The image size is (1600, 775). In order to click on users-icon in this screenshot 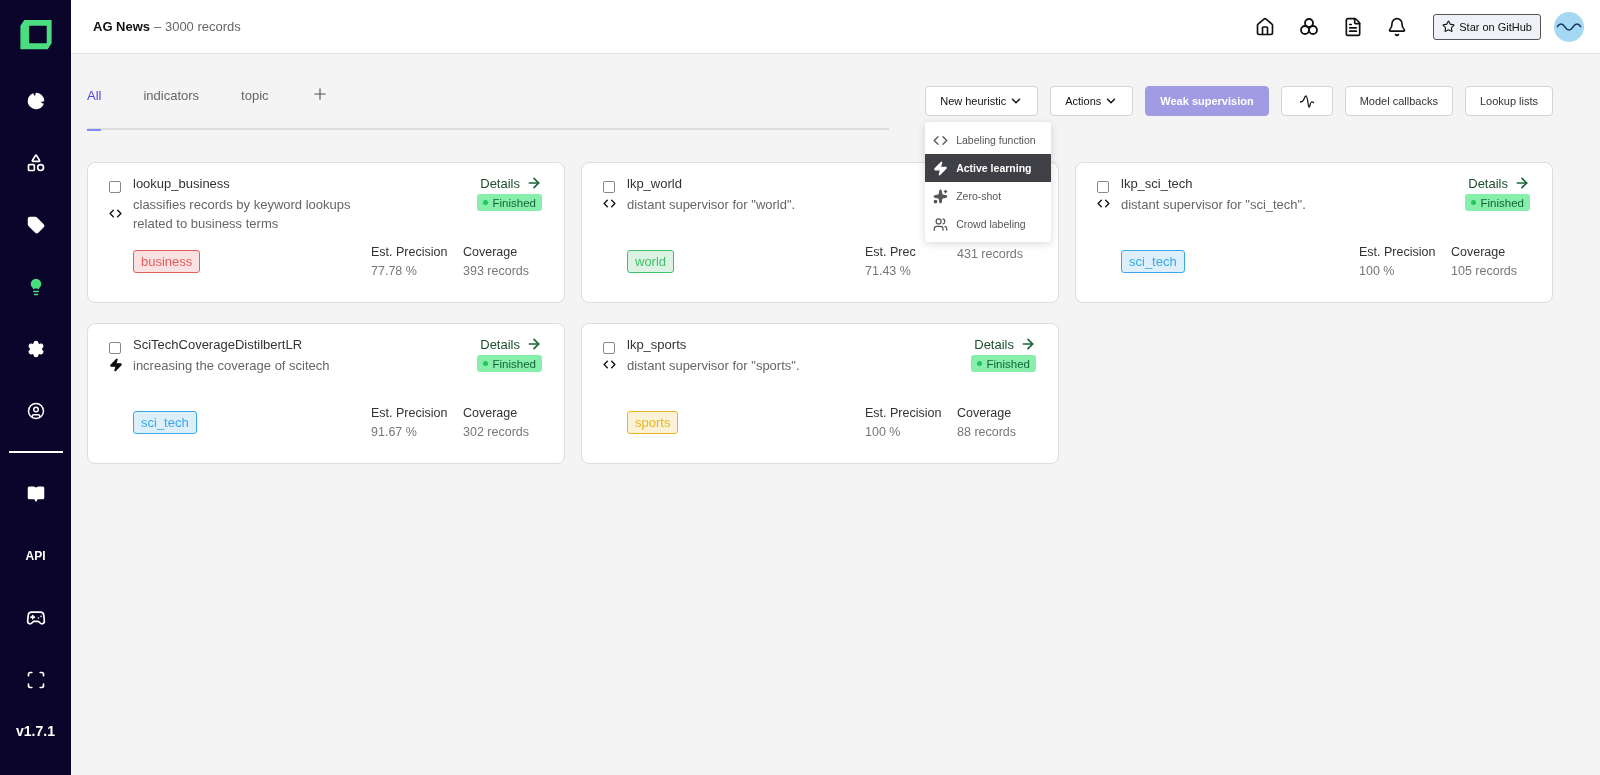, I will do `click(941, 224)`.